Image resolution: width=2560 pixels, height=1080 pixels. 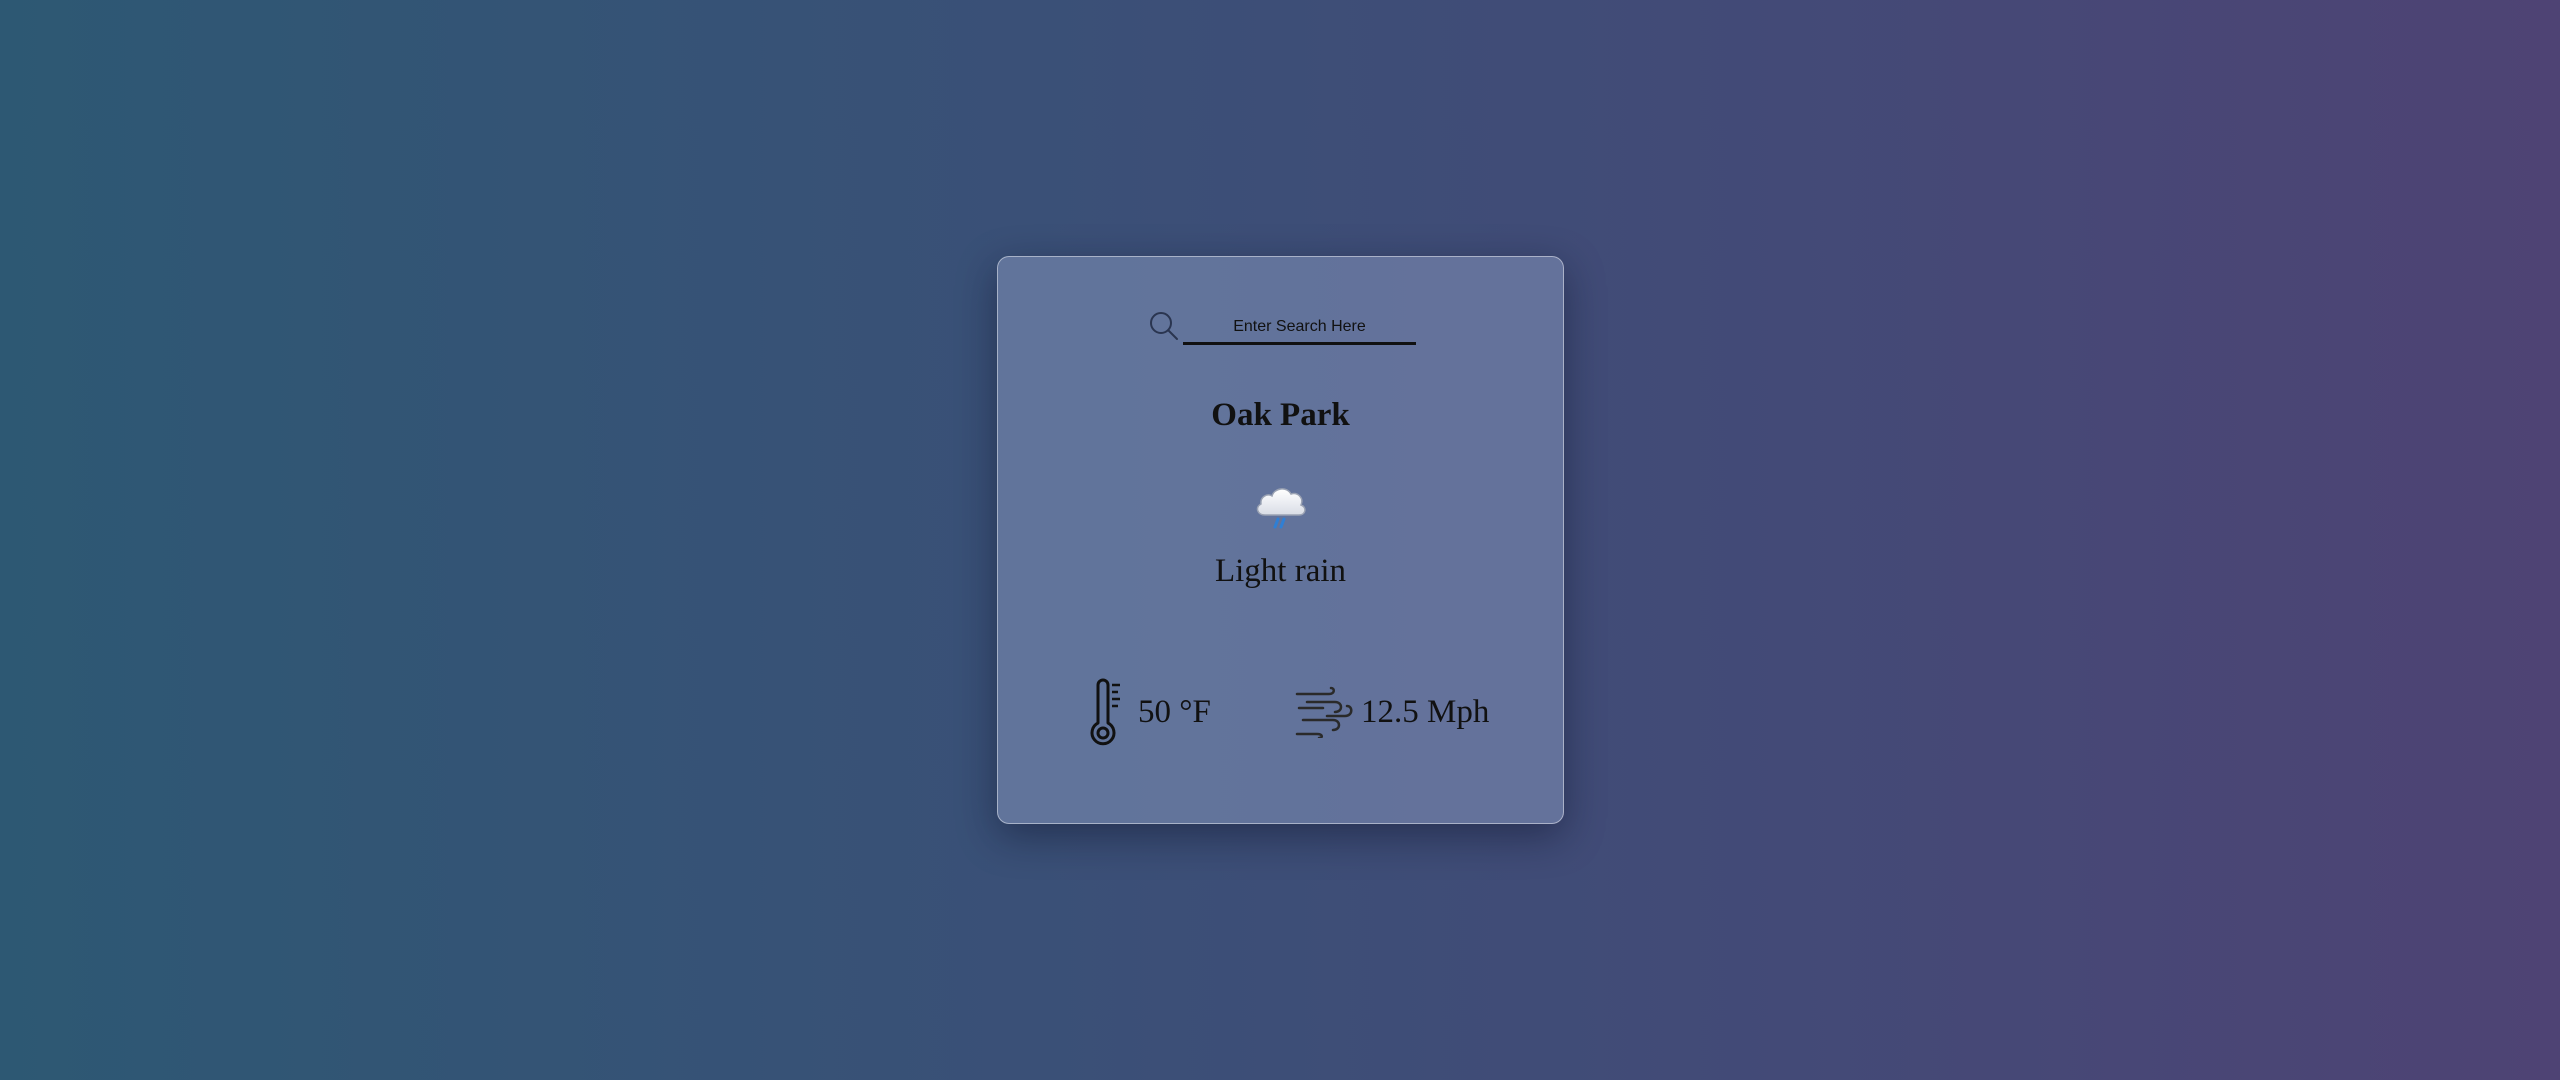 What do you see at coordinates (1280, 571) in the screenshot?
I see `weather-description: Light rain` at bounding box center [1280, 571].